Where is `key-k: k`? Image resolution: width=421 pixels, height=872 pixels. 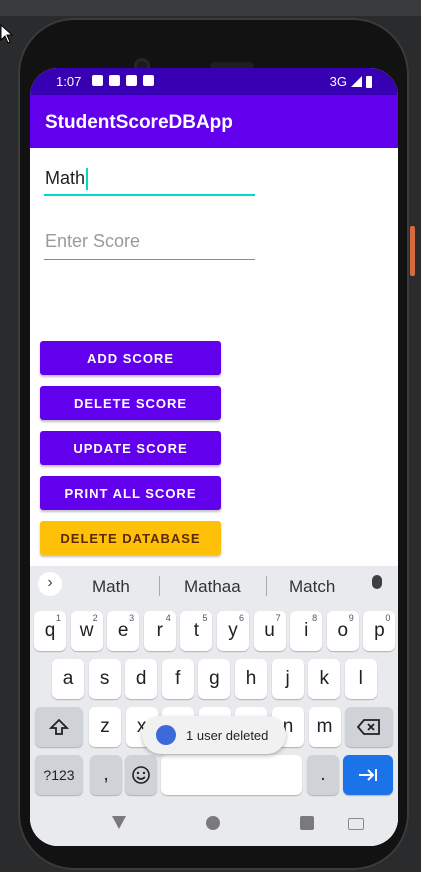 key-k: k is located at coordinates (324, 679).